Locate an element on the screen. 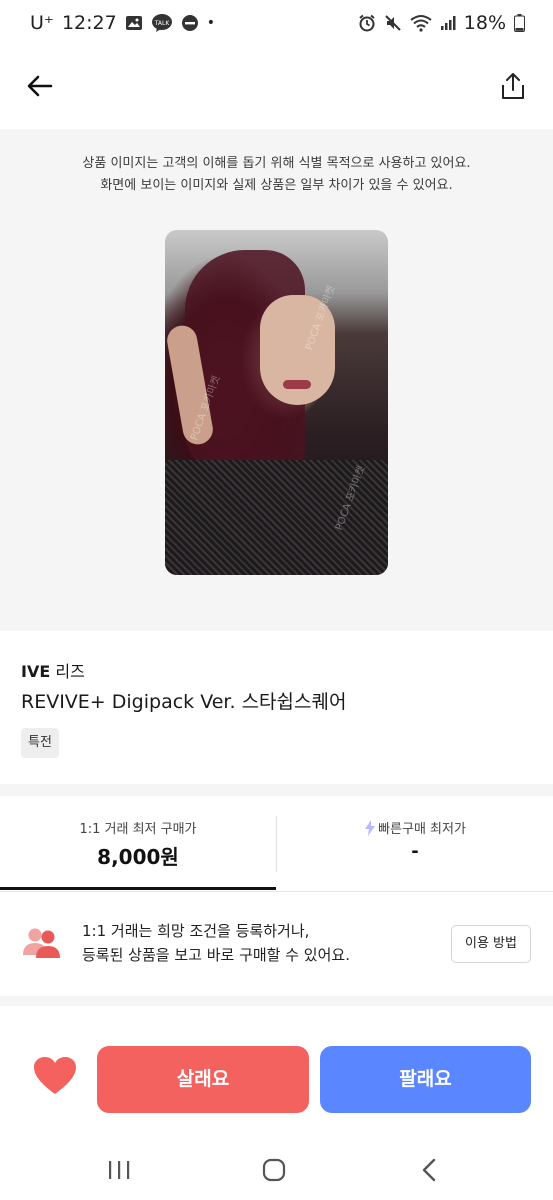 This screenshot has width=553, height=1200. heart-icon is located at coordinates (55, 1075).